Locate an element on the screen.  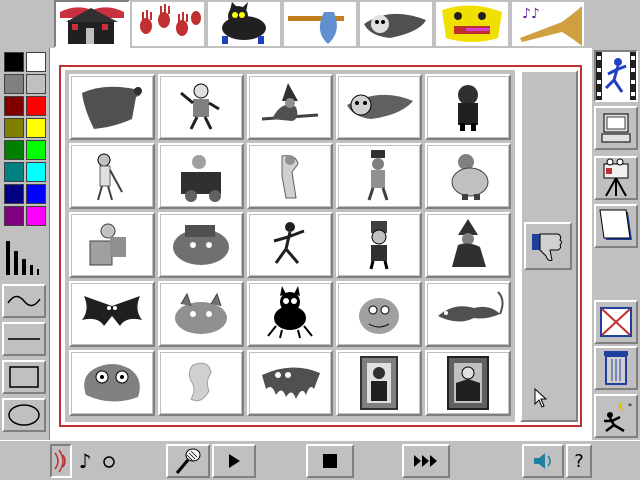
bat-stamp is located at coordinates (112, 314).